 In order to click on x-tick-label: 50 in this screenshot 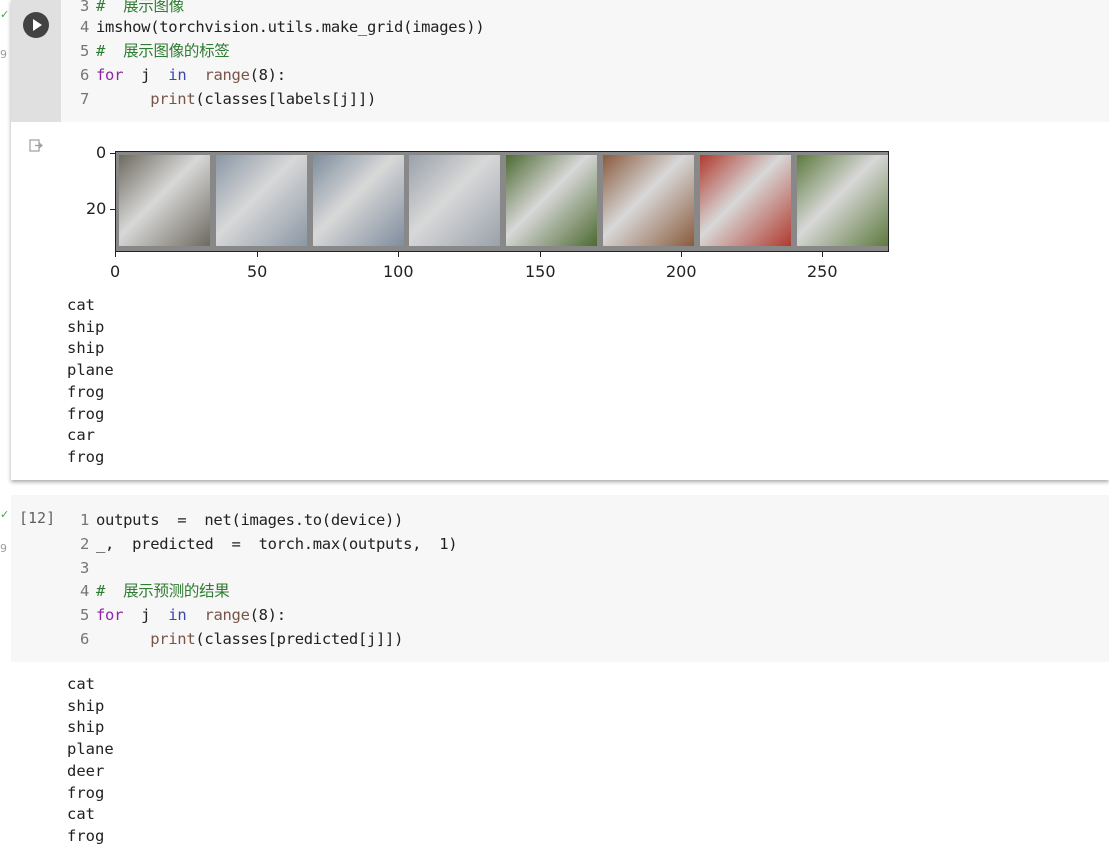, I will do `click(257, 271)`.